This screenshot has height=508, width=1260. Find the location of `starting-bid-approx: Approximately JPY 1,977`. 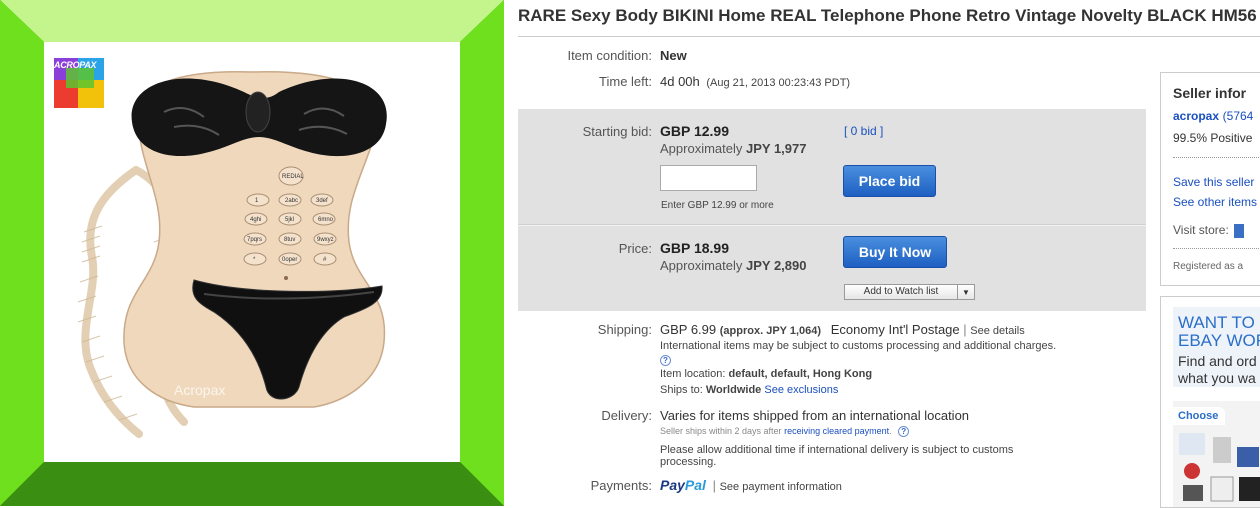

starting-bid-approx: Approximately JPY 1,977 is located at coordinates (733, 148).